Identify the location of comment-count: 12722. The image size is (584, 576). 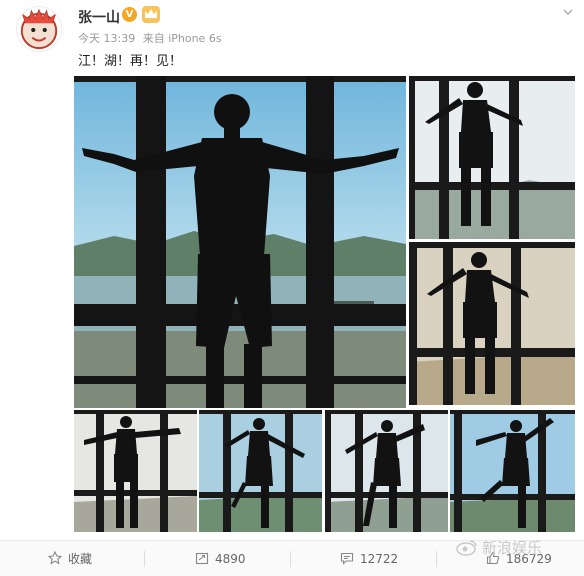
(379, 559).